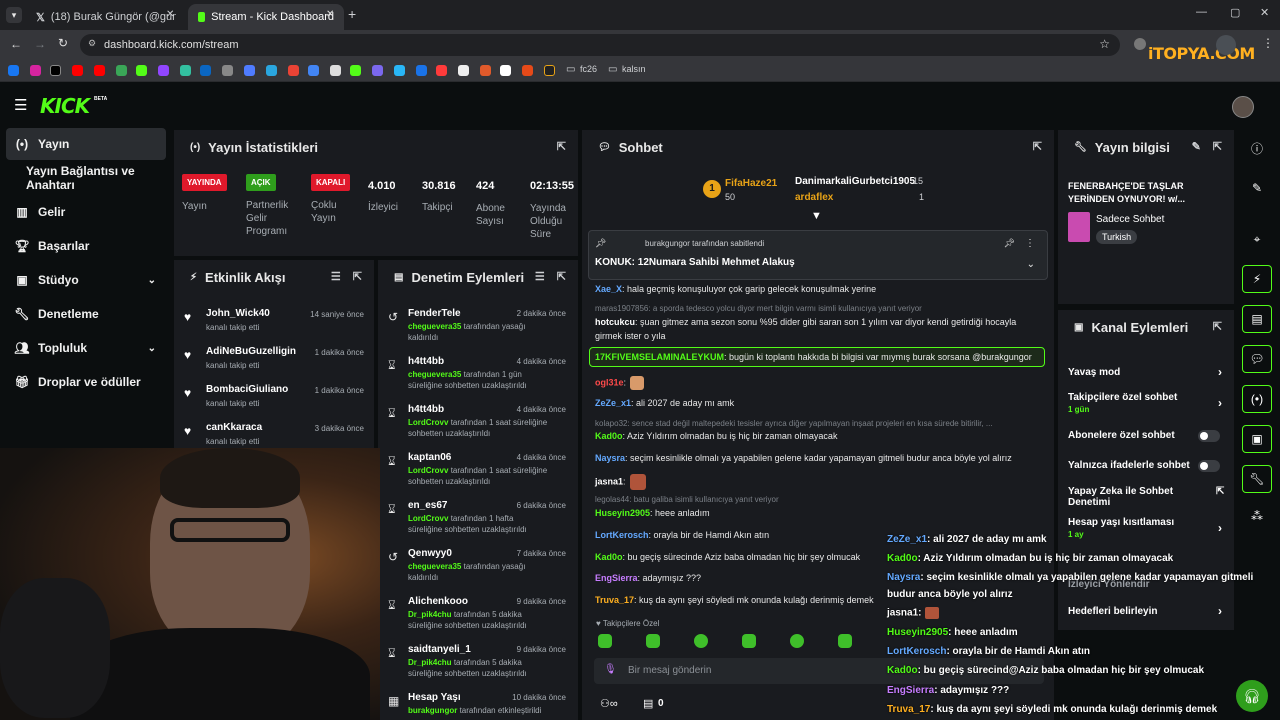 This screenshot has width=1280, height=720. What do you see at coordinates (814, 197) in the screenshot?
I see `gifter-name: ardaflex` at bounding box center [814, 197].